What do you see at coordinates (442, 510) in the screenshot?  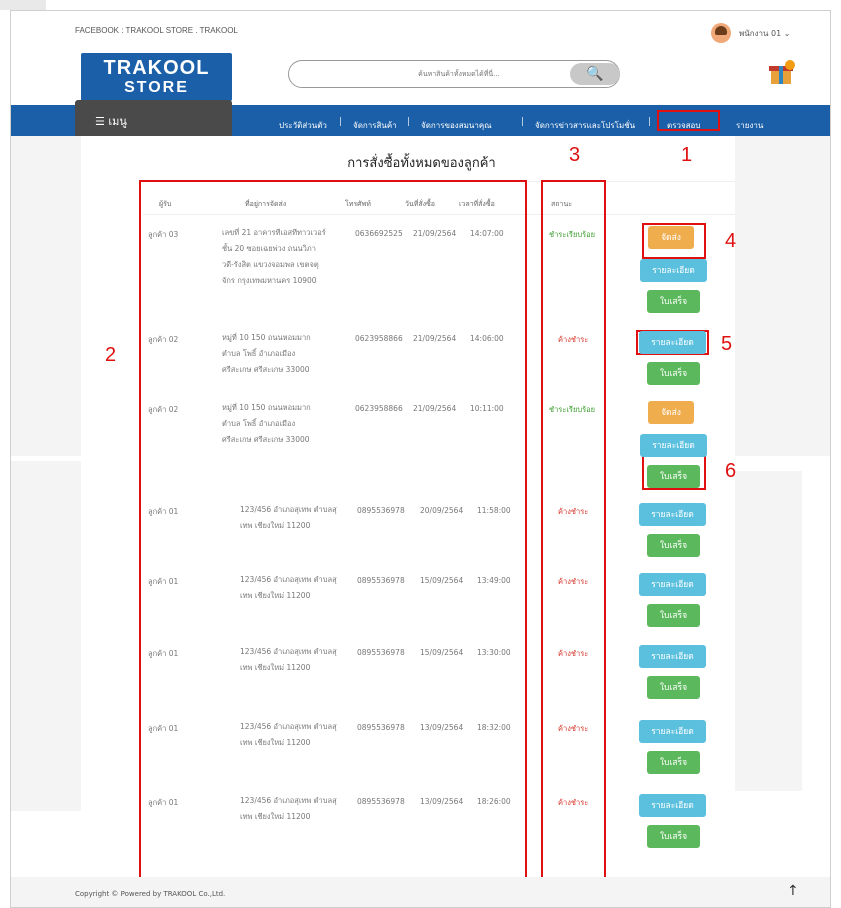 I see `cell-date: 20/09/2564` at bounding box center [442, 510].